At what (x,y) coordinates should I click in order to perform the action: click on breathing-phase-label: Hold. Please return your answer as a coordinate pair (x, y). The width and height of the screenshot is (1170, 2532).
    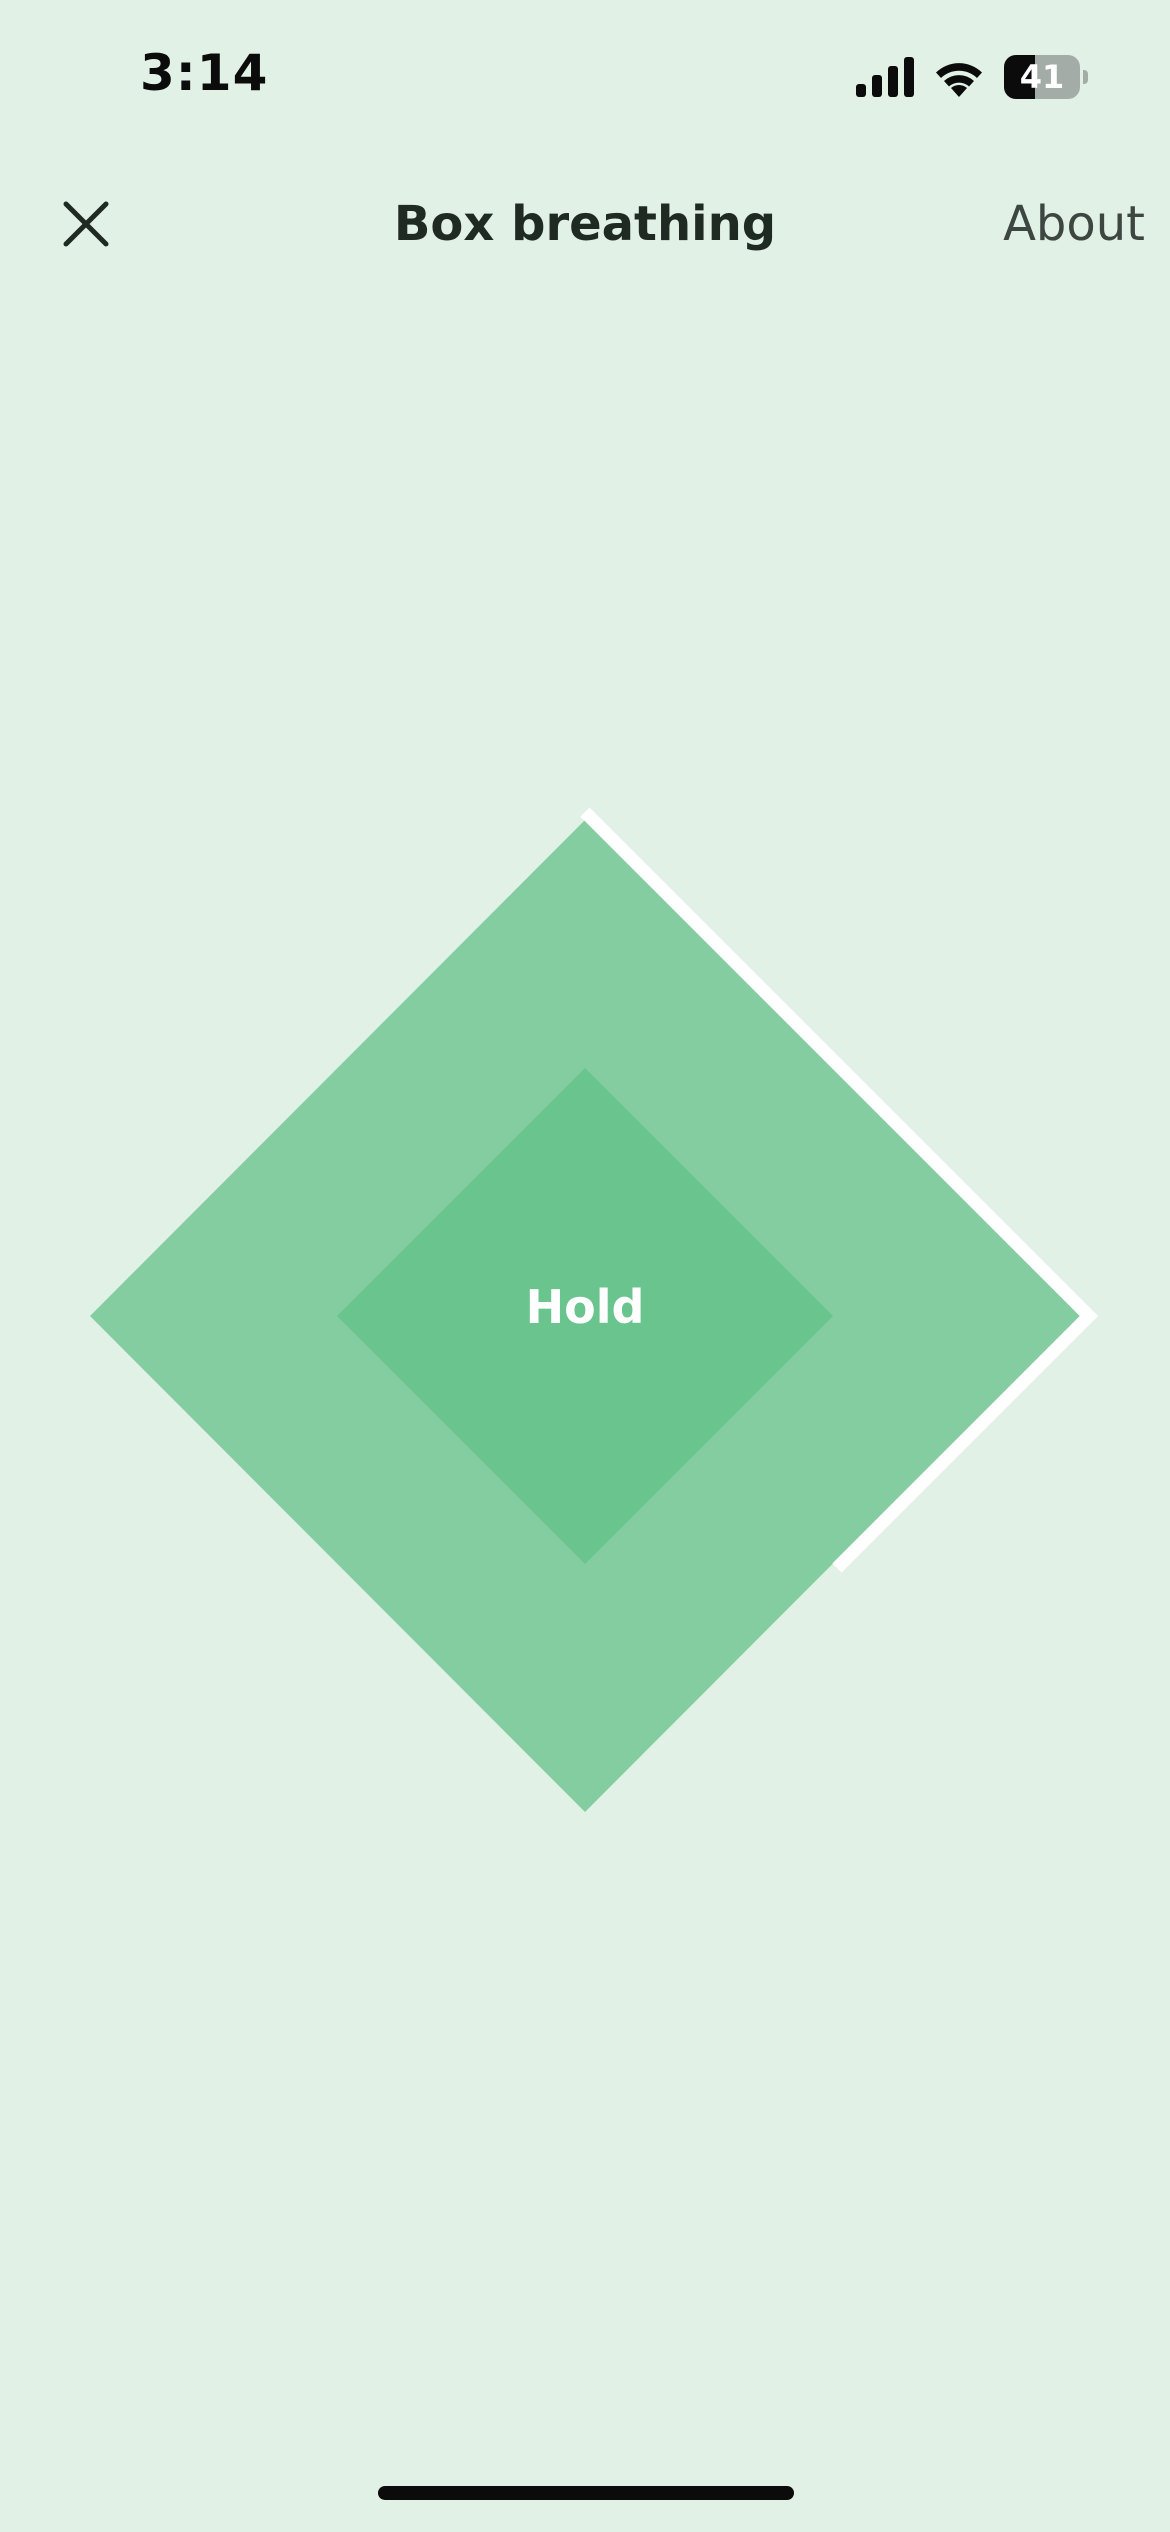
    Looking at the image, I should click on (585, 1307).